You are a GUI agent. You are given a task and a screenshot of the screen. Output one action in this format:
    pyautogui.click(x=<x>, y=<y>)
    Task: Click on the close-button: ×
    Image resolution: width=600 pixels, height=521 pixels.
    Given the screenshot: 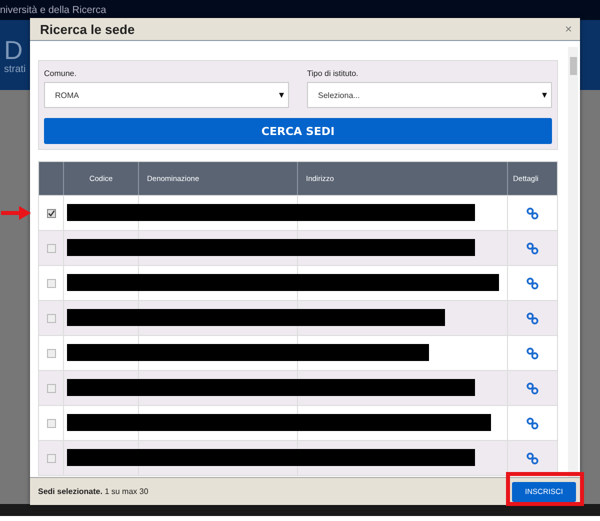 What is the action you would take?
    pyautogui.click(x=568, y=29)
    